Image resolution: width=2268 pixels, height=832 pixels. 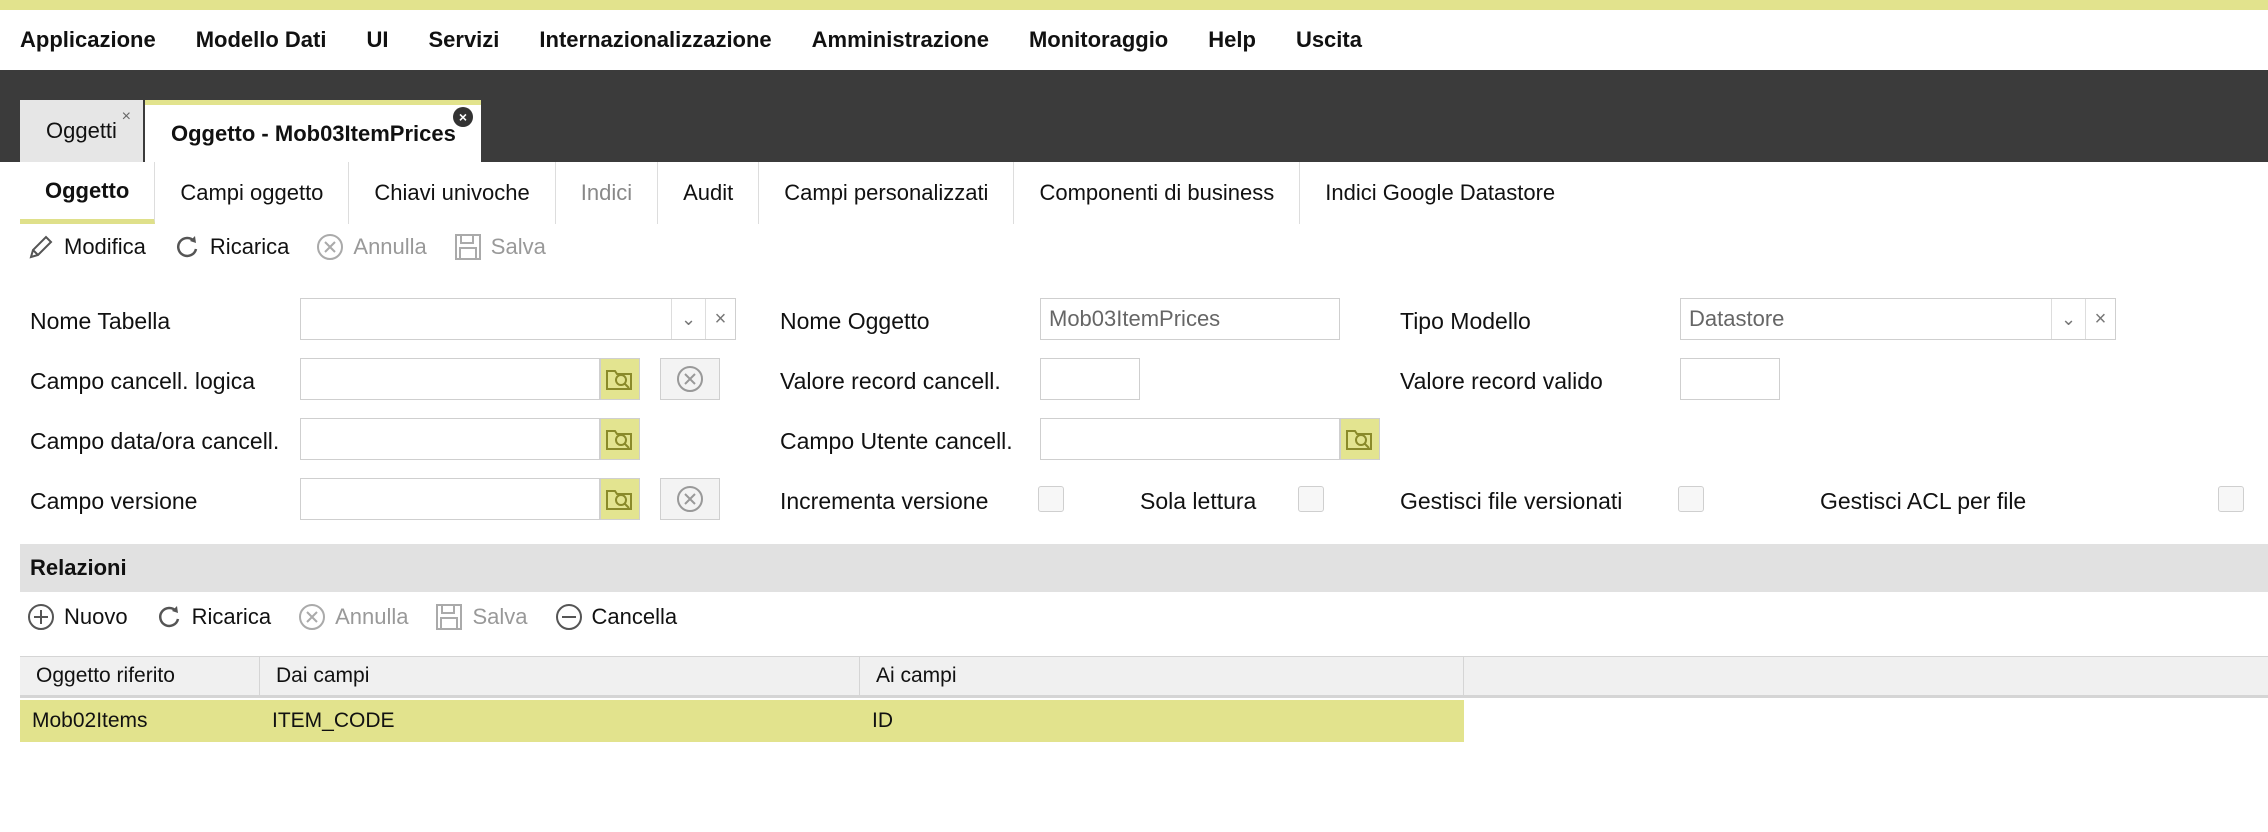 I want to click on doc-tab-label: Oggetti, so click(x=81, y=130).